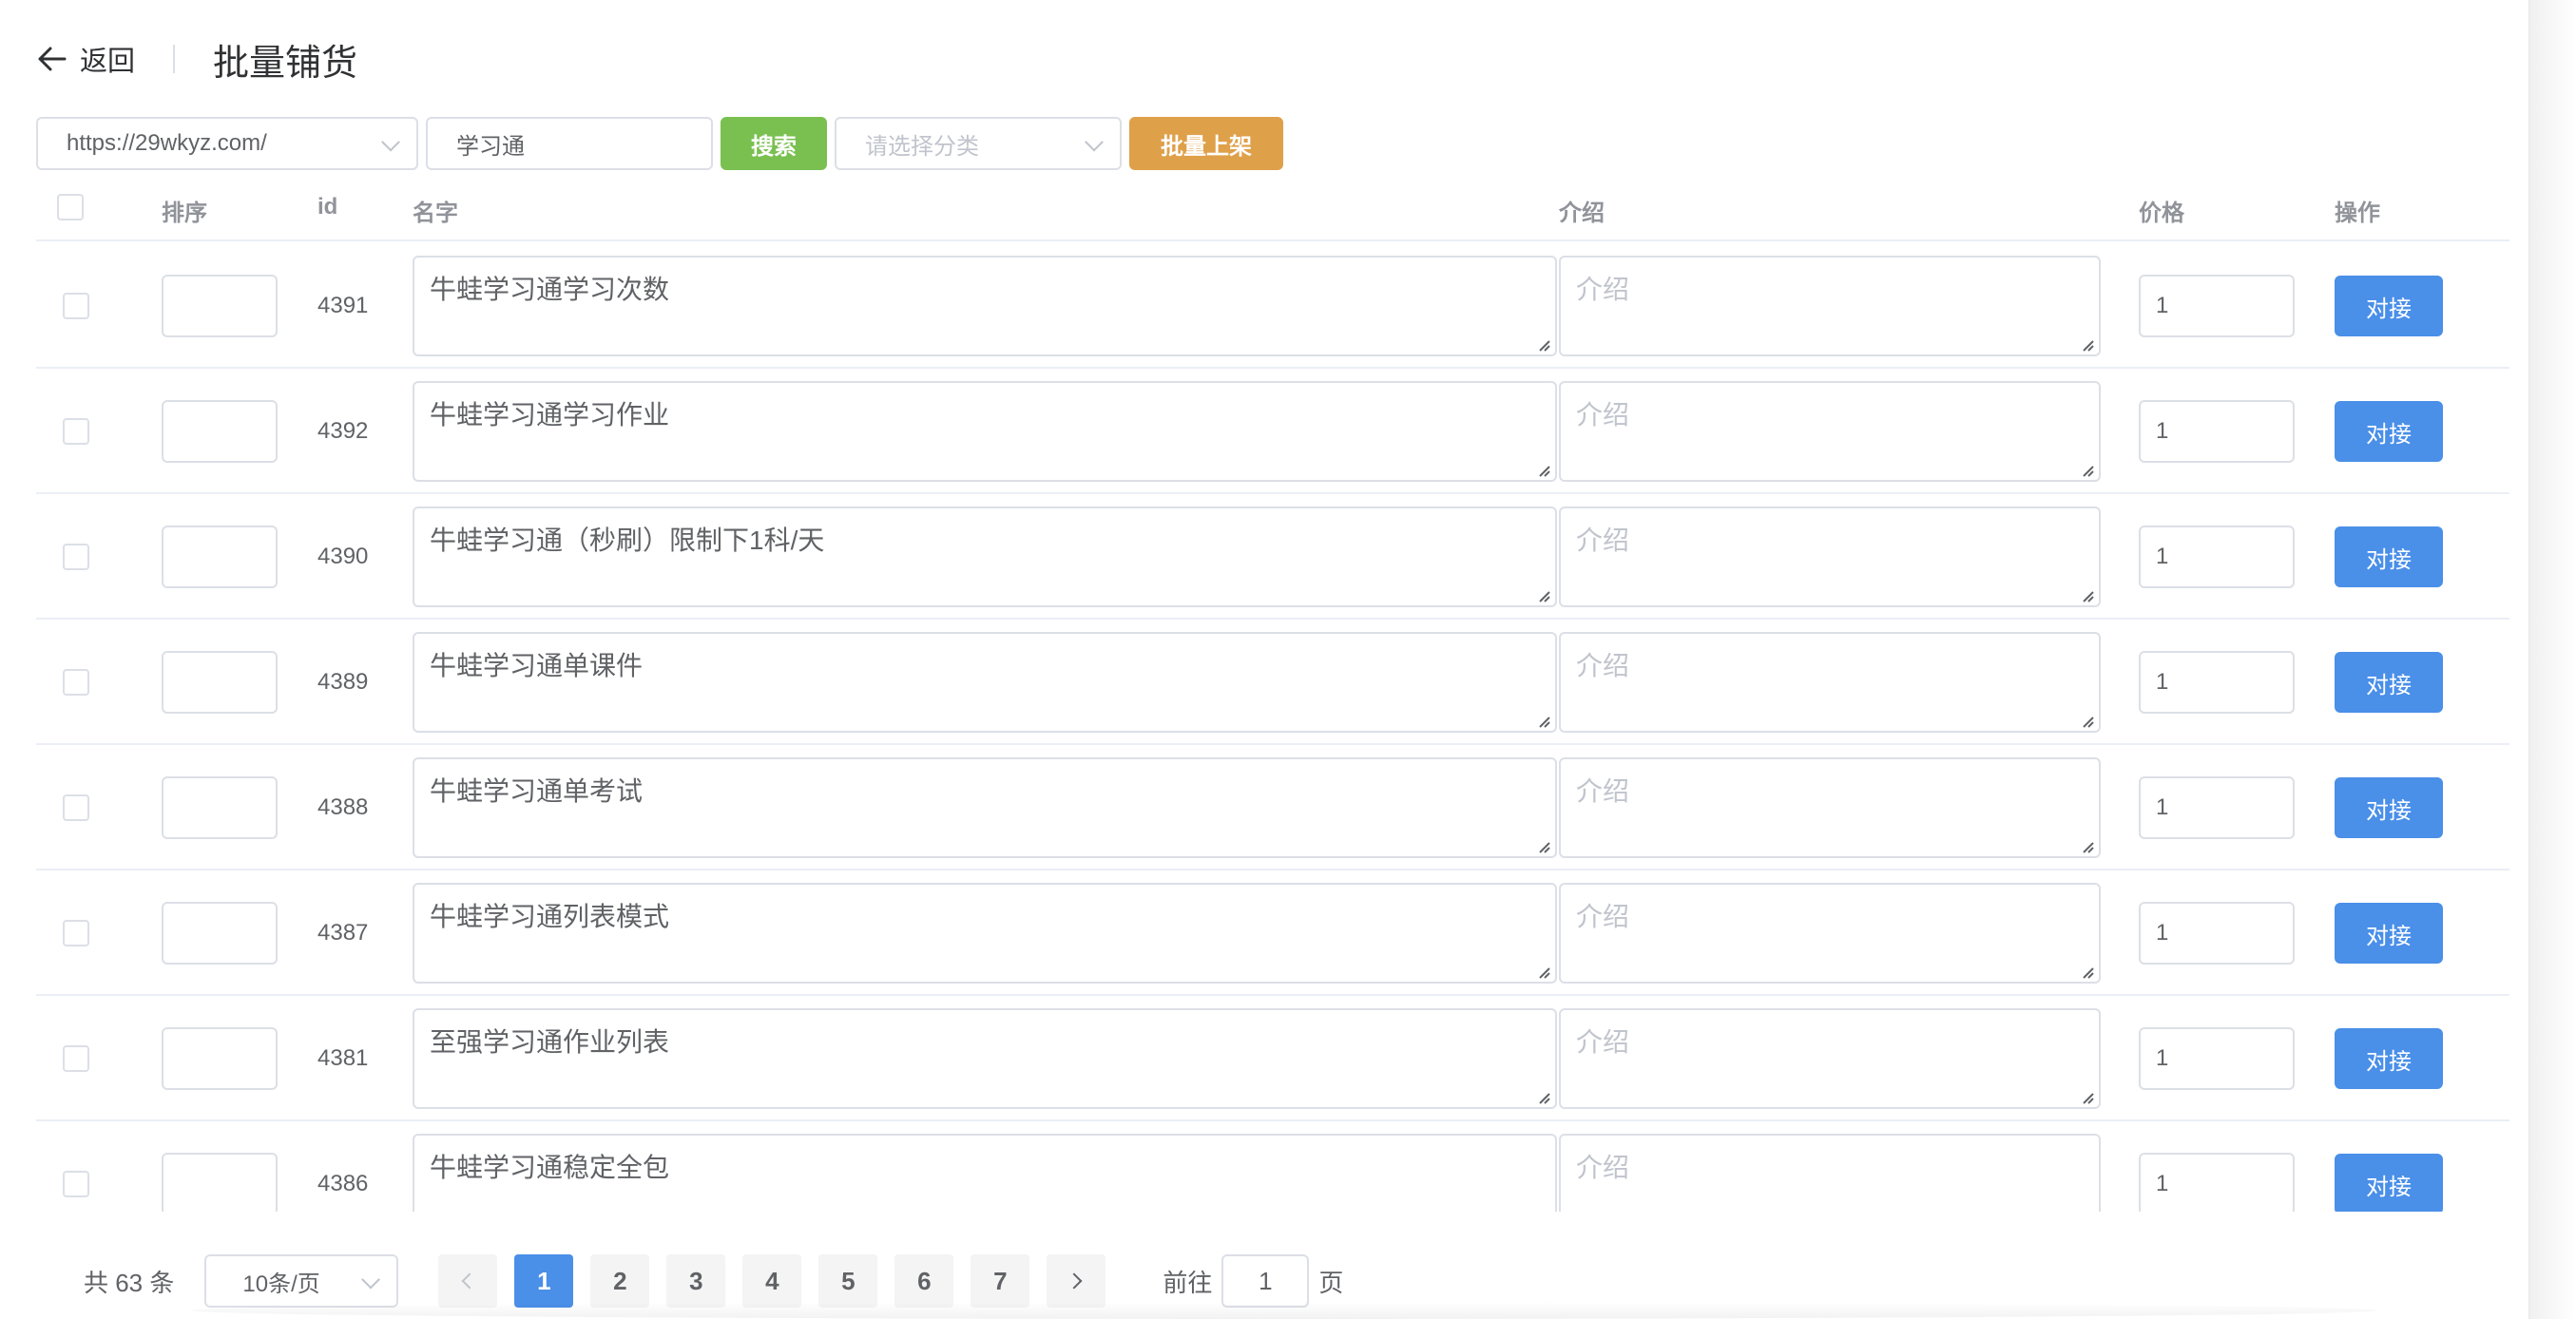 The image size is (2576, 1319). What do you see at coordinates (1272, 211) in the screenshot?
I see `table-header: 排序 id 名字 介绍 价格 操作` at bounding box center [1272, 211].